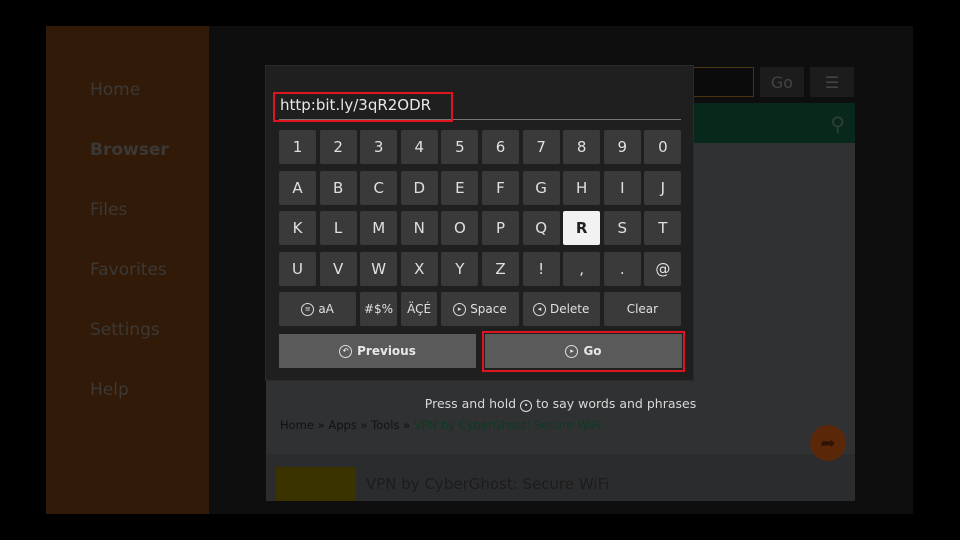  Describe the element at coordinates (582, 268) in the screenshot. I see `key-,: ,` at that location.